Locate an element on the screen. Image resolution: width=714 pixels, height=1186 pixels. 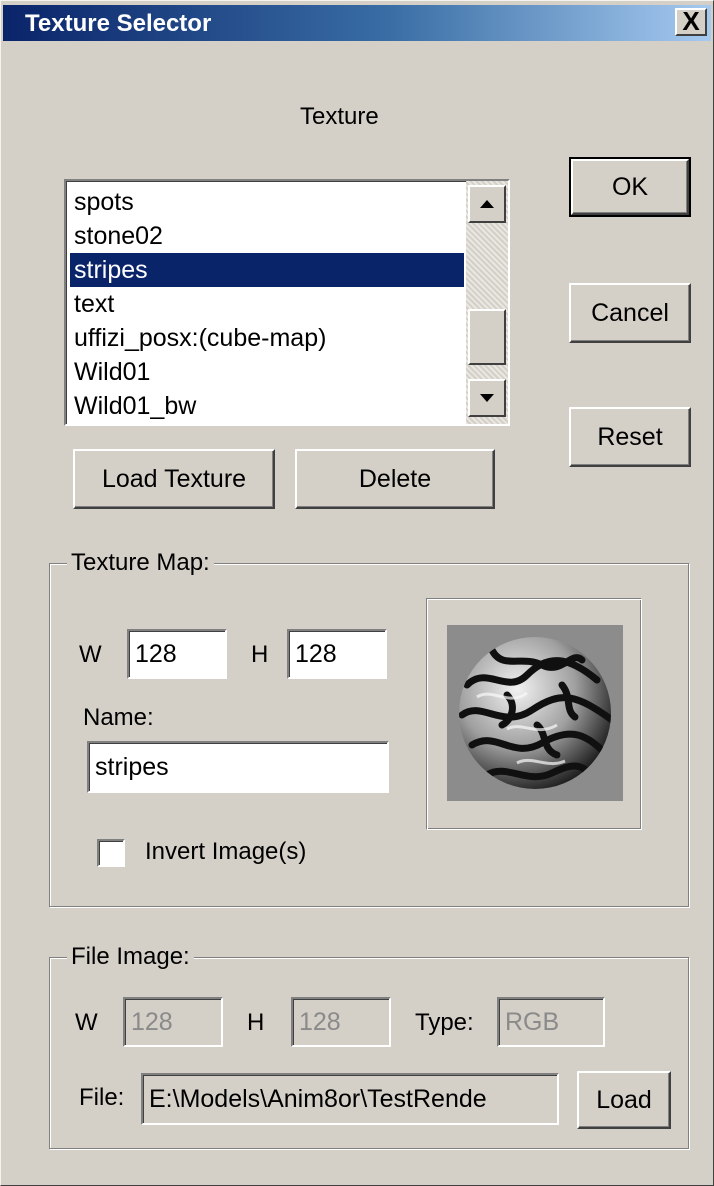
file-width-label: W is located at coordinates (86, 1022).